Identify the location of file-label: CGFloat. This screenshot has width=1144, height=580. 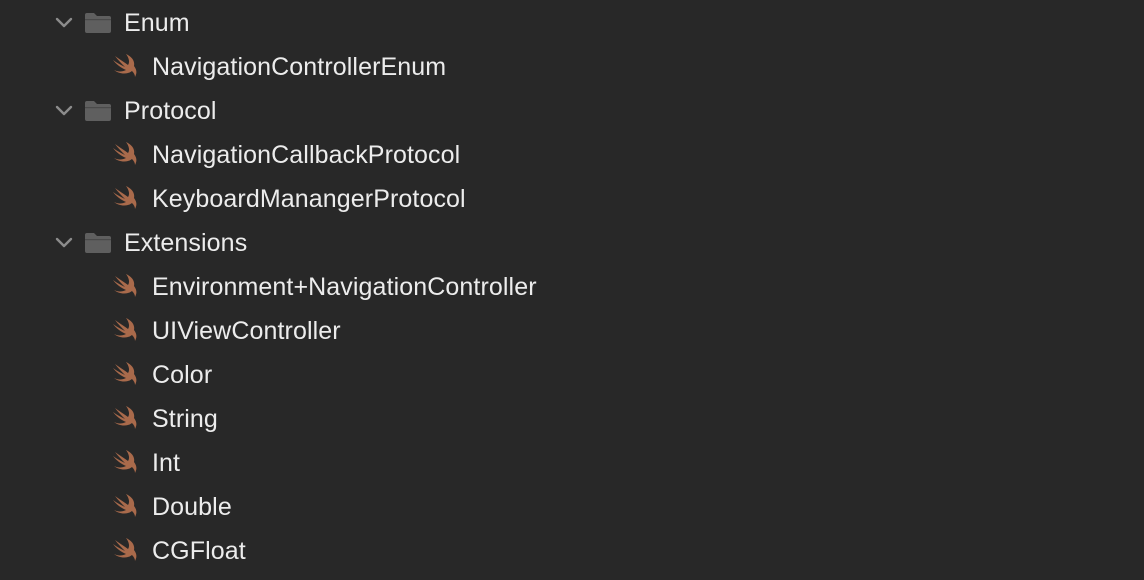
(199, 550).